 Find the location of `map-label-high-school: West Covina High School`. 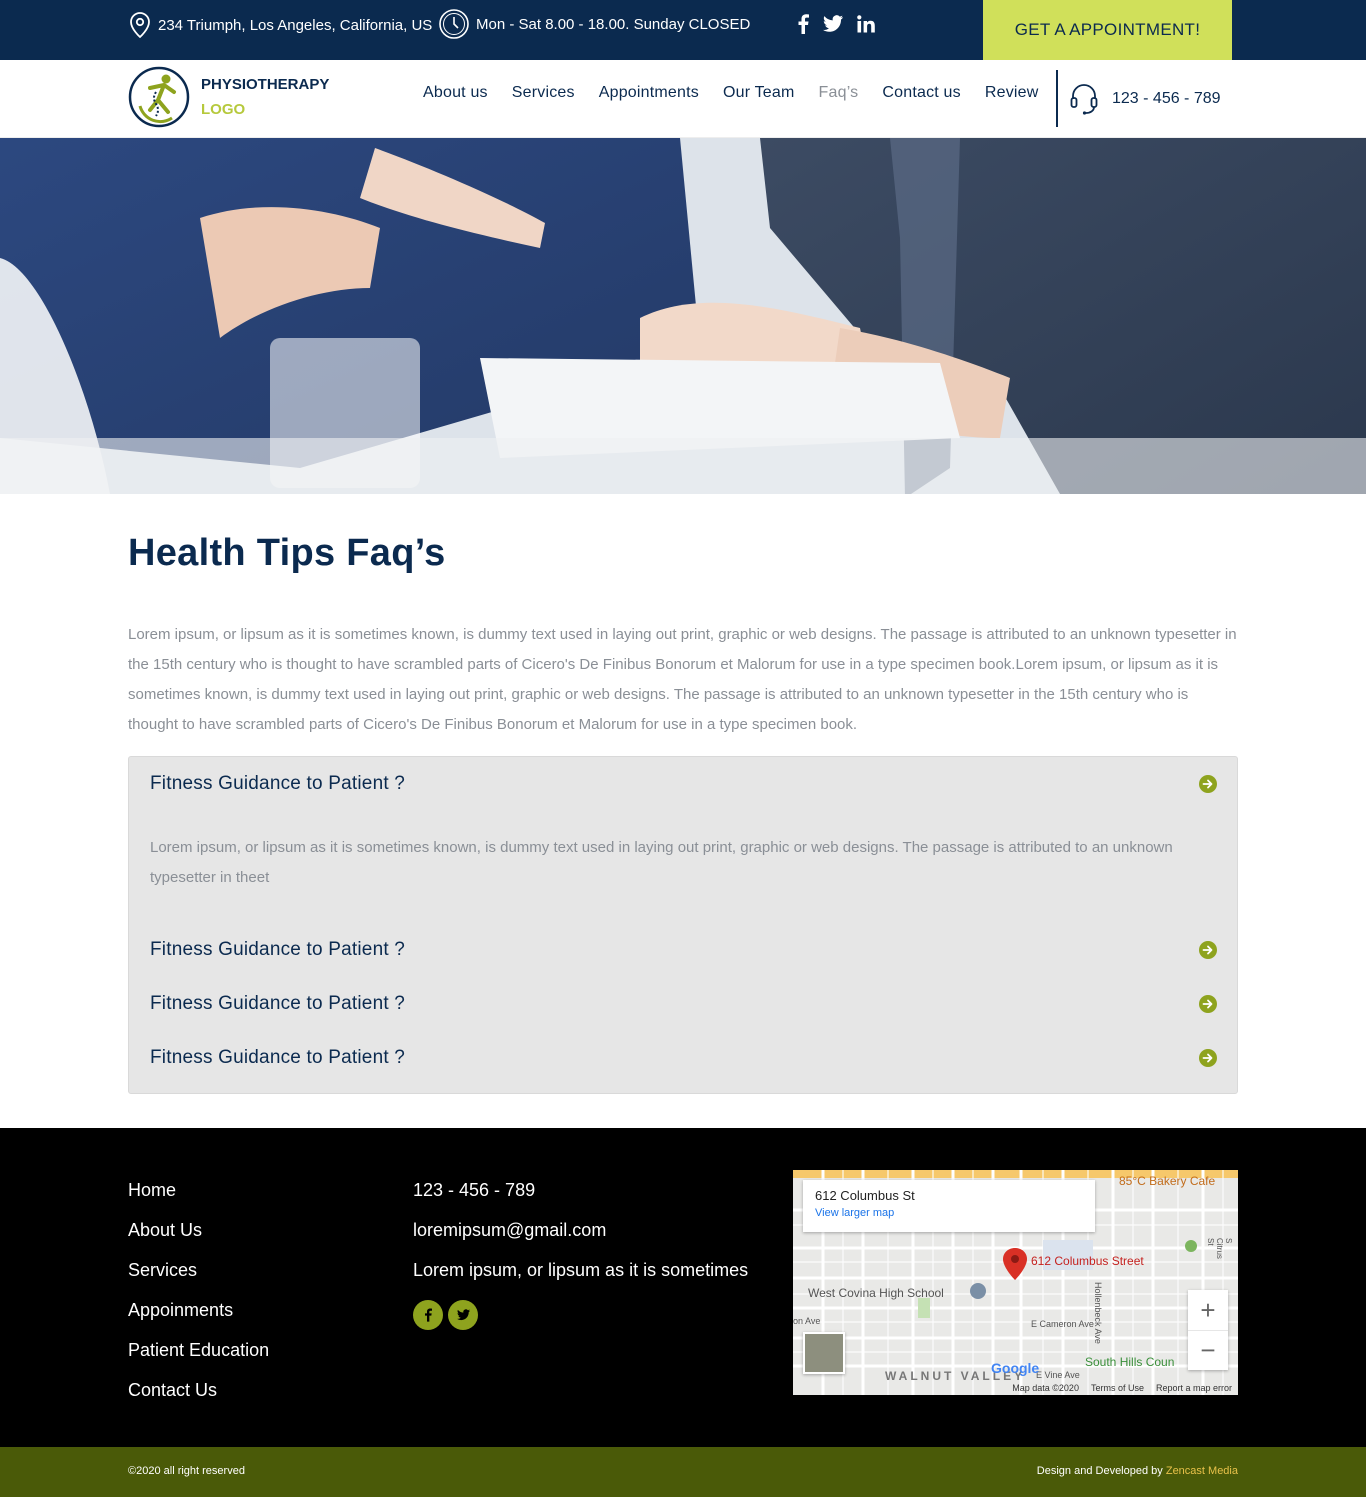

map-label-high-school: West Covina High School is located at coordinates (876, 1293).